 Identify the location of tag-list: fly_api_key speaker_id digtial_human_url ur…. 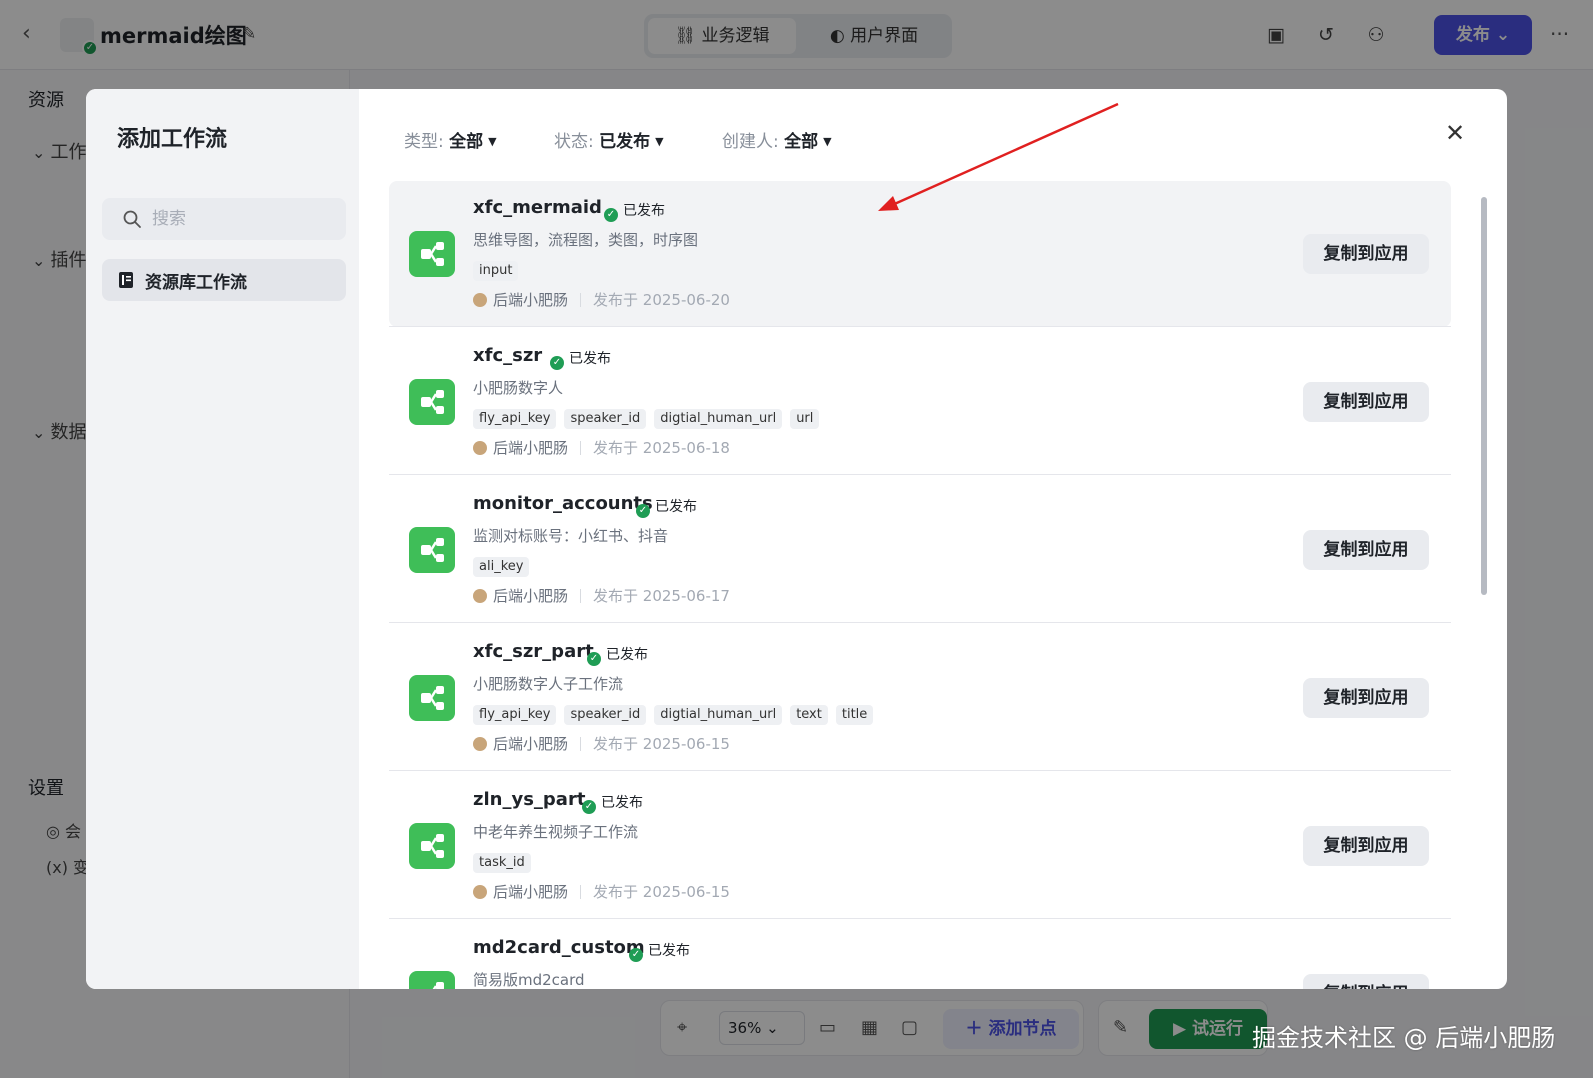
(650, 418).